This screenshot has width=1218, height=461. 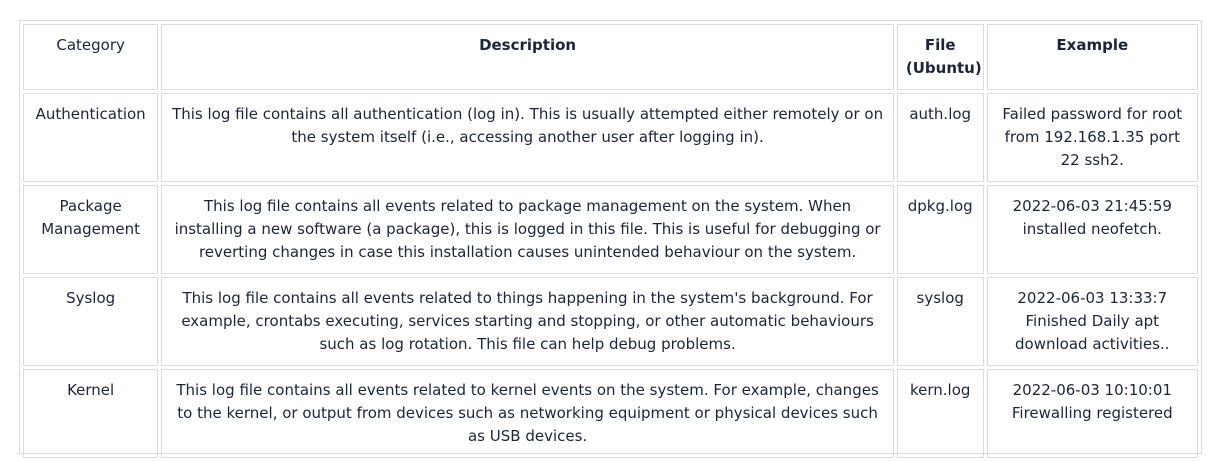 I want to click on cell-file: syslog, so click(x=940, y=321).